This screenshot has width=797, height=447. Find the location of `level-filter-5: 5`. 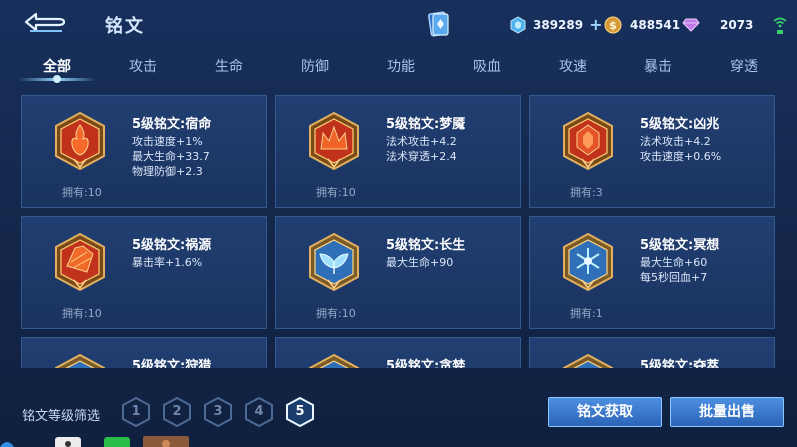

level-filter-5: 5 is located at coordinates (300, 412).